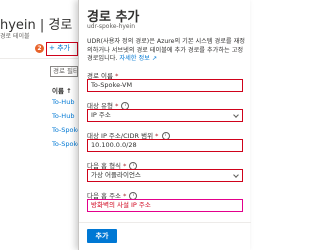  I want to click on page-subtitle: 경로 테이블, so click(15, 36).